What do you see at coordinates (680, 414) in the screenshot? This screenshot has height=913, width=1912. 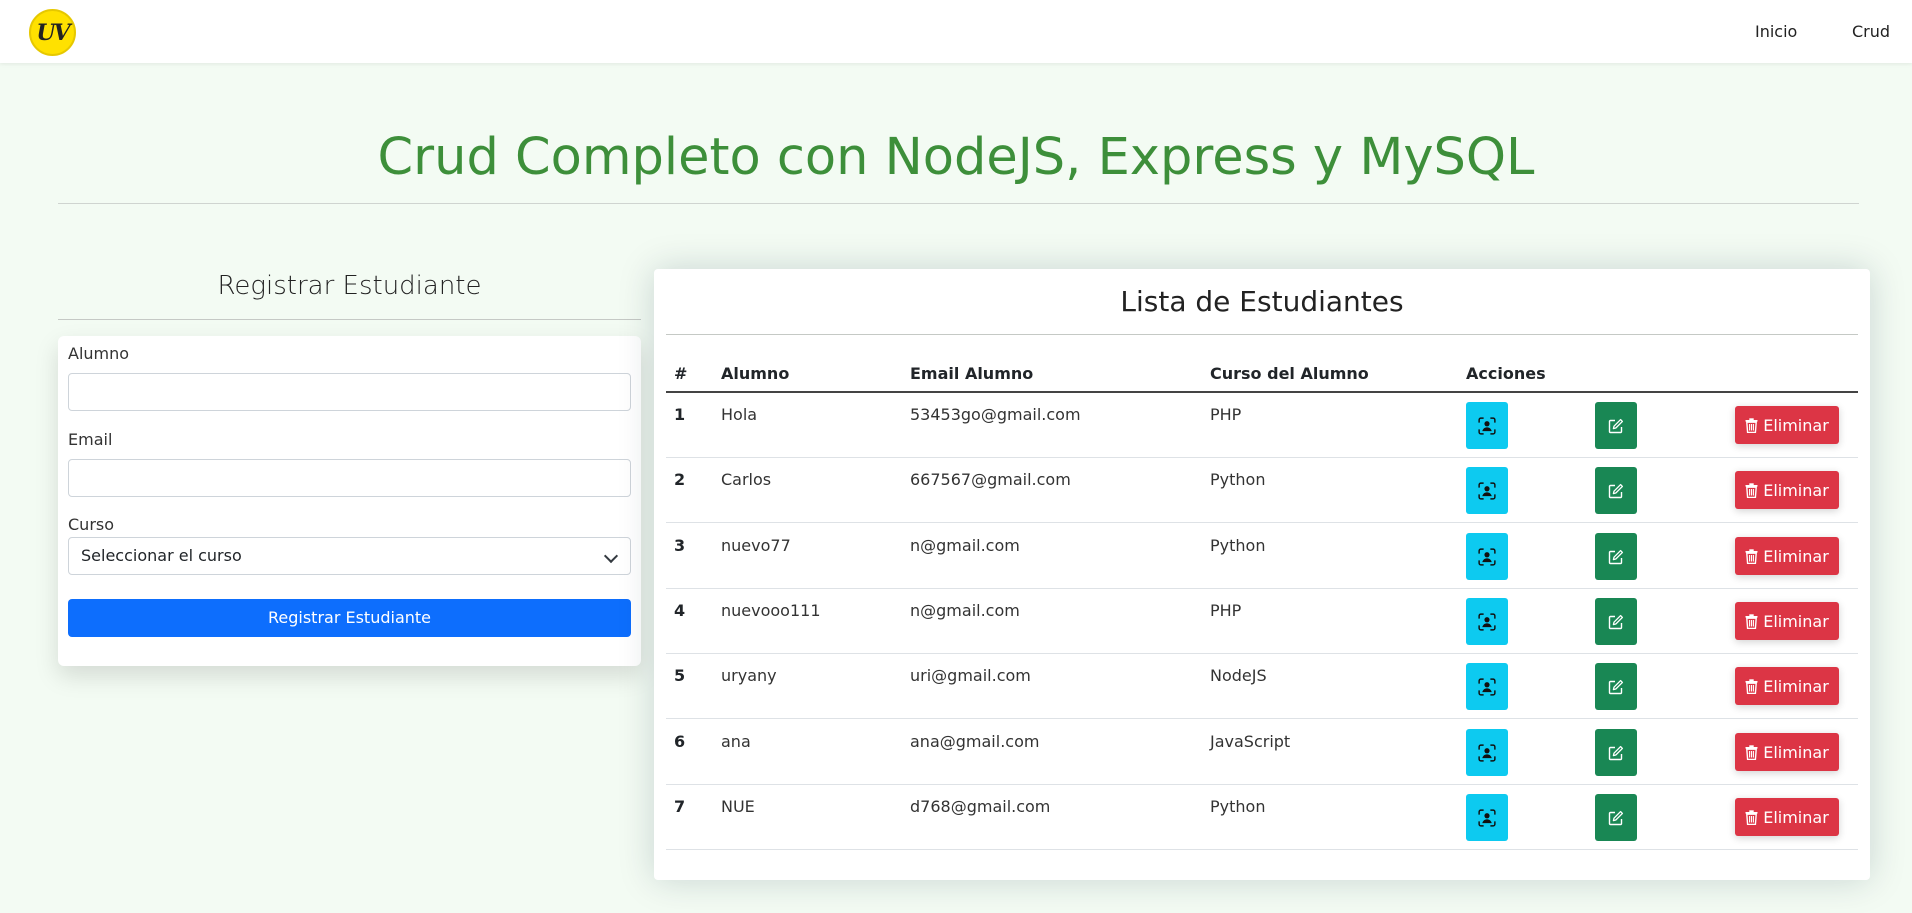 I see `row-number: 1` at bounding box center [680, 414].